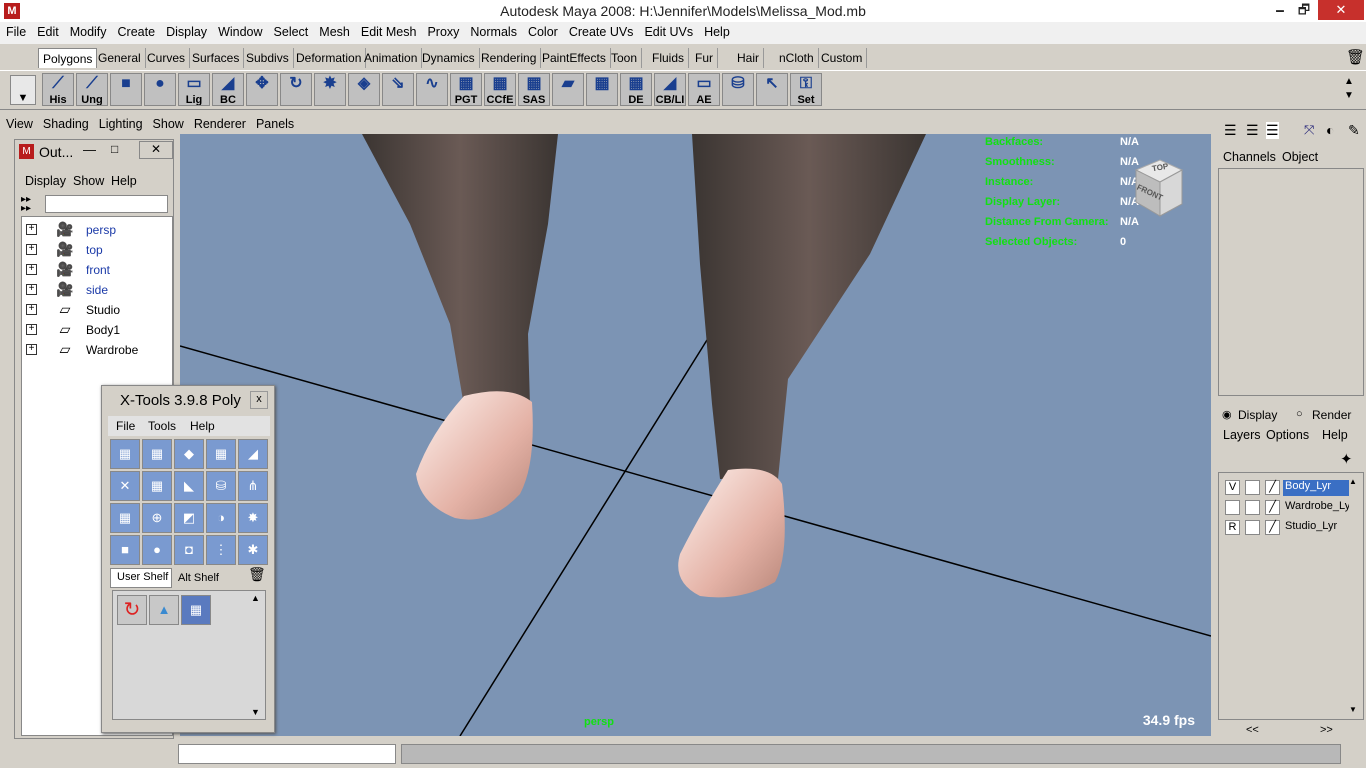 The width and height of the screenshot is (1366, 768). Describe the element at coordinates (1232, 527) in the screenshot. I see `layer-visibility-toggle: R` at that location.